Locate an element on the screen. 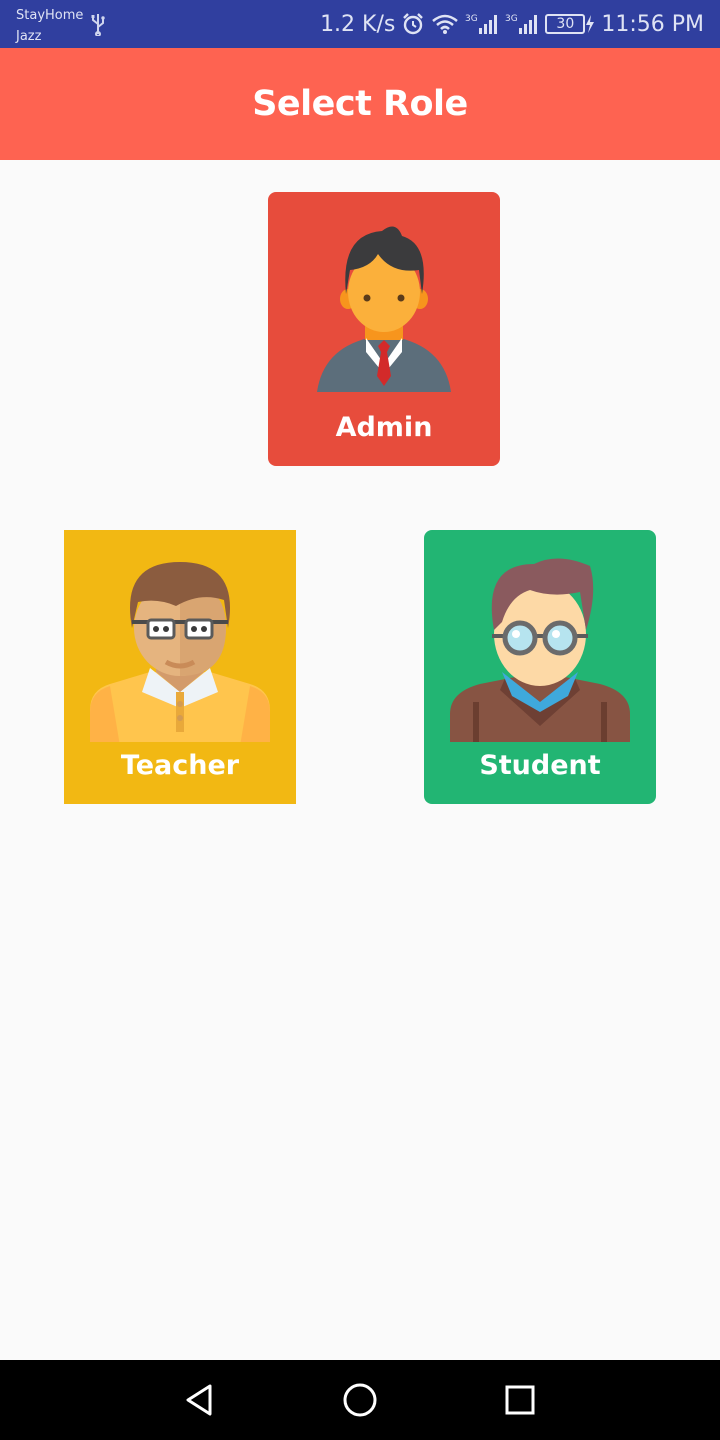 Image resolution: width=720 pixels, height=1440 pixels. recents-icon is located at coordinates (520, 1400).